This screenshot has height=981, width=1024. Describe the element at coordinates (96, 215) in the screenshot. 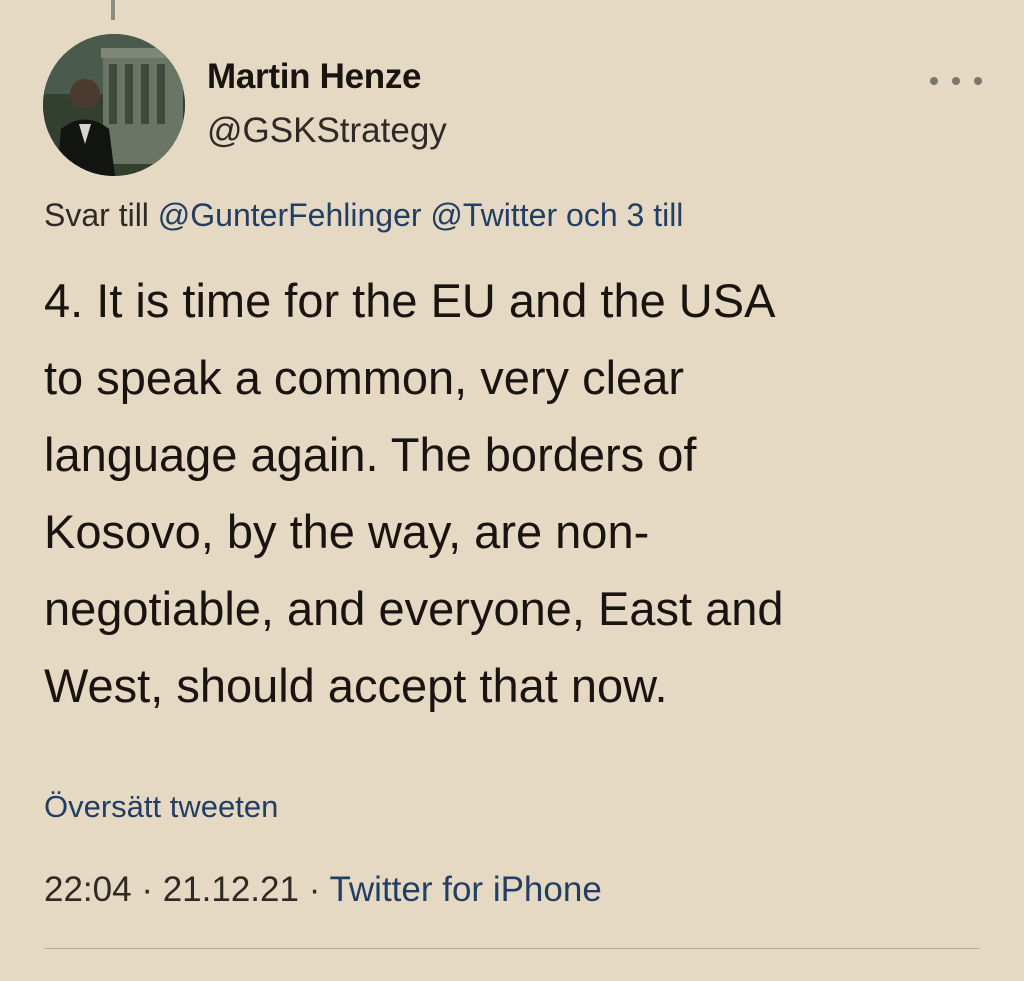

I see `reply-prefix: Svar till` at that location.